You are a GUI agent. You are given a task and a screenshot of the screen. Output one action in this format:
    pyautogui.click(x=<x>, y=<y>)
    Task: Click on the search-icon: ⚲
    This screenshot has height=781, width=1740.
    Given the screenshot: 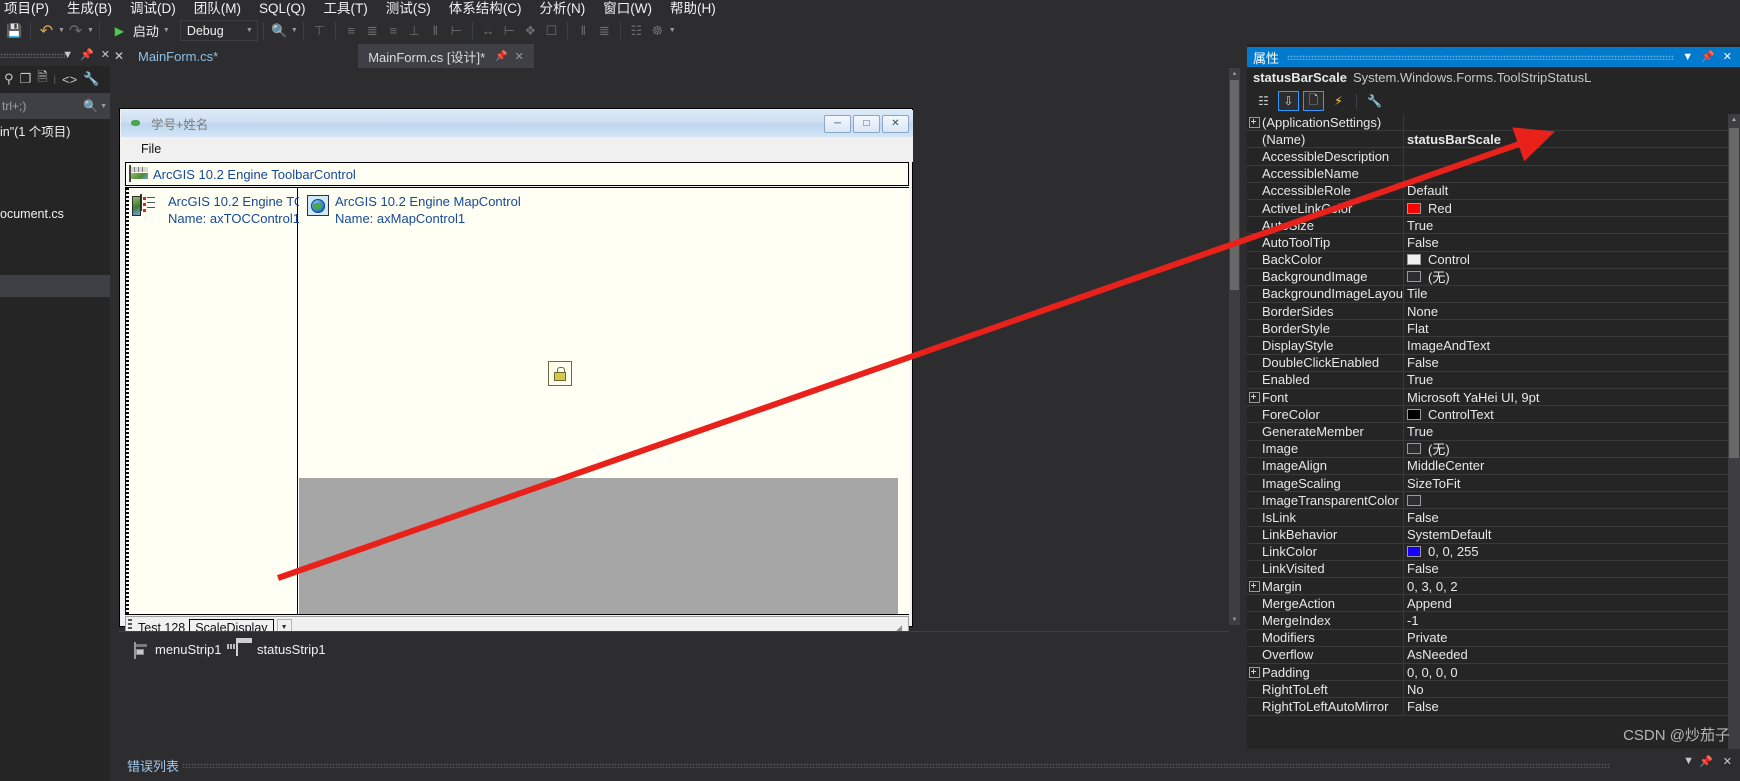 What is the action you would take?
    pyautogui.click(x=9, y=79)
    